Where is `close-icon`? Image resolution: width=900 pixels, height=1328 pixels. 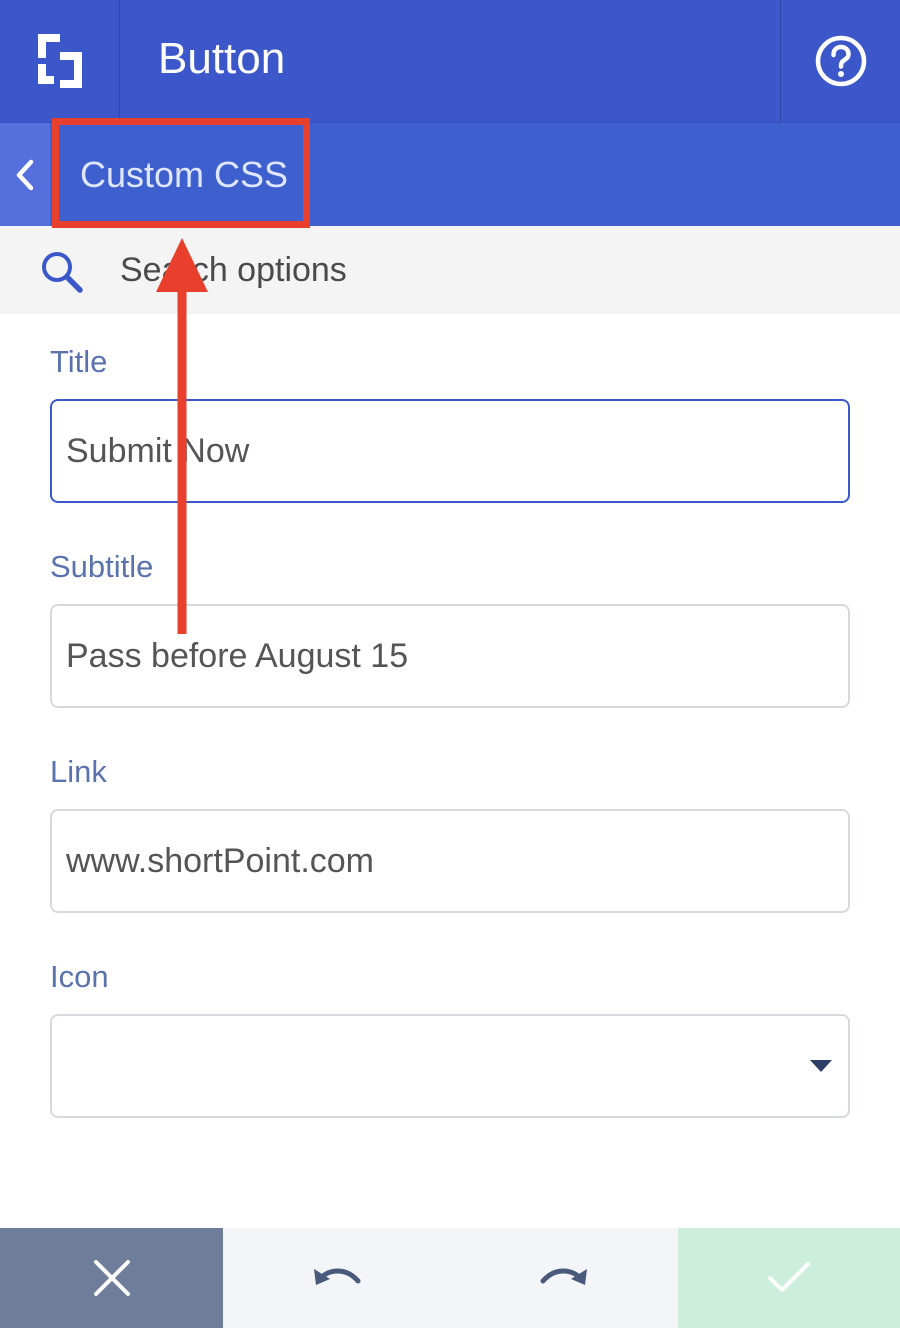
close-icon is located at coordinates (111, 1278).